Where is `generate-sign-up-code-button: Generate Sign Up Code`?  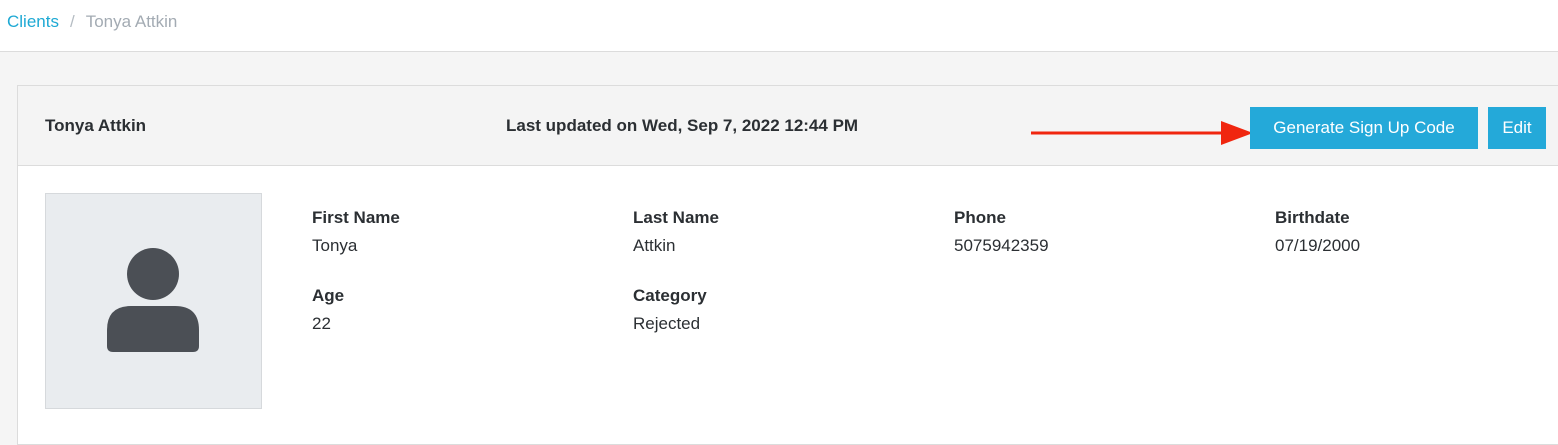 generate-sign-up-code-button: Generate Sign Up Code is located at coordinates (1364, 128).